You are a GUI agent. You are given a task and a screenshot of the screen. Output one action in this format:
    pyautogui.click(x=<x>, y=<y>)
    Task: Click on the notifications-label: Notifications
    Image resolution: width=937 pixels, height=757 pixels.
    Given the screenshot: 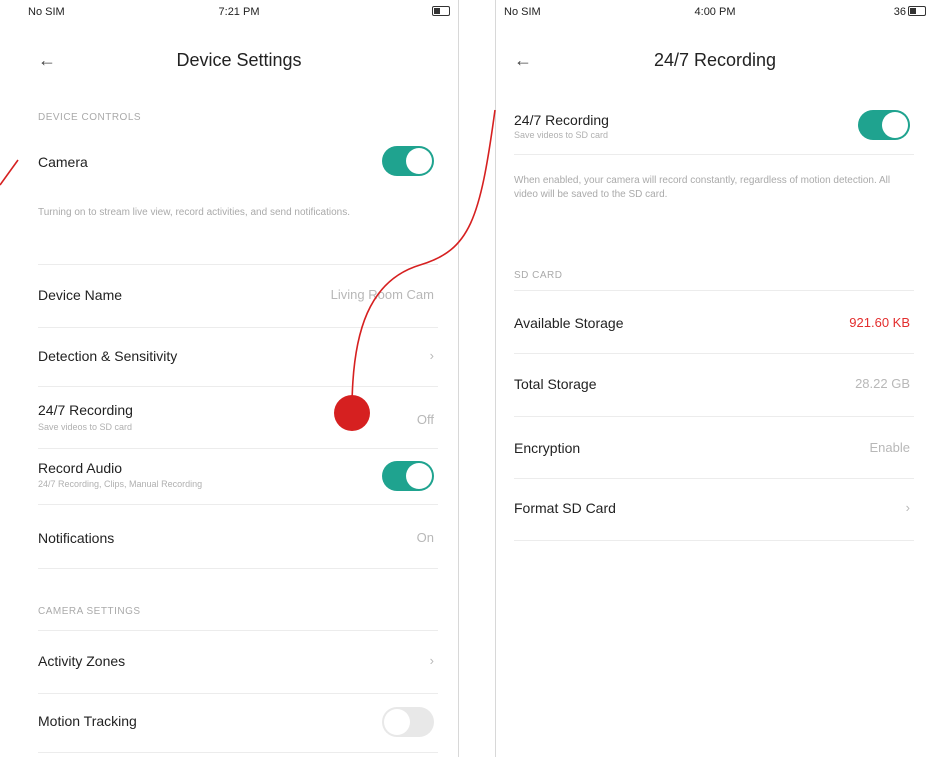 What is the action you would take?
    pyautogui.click(x=76, y=538)
    